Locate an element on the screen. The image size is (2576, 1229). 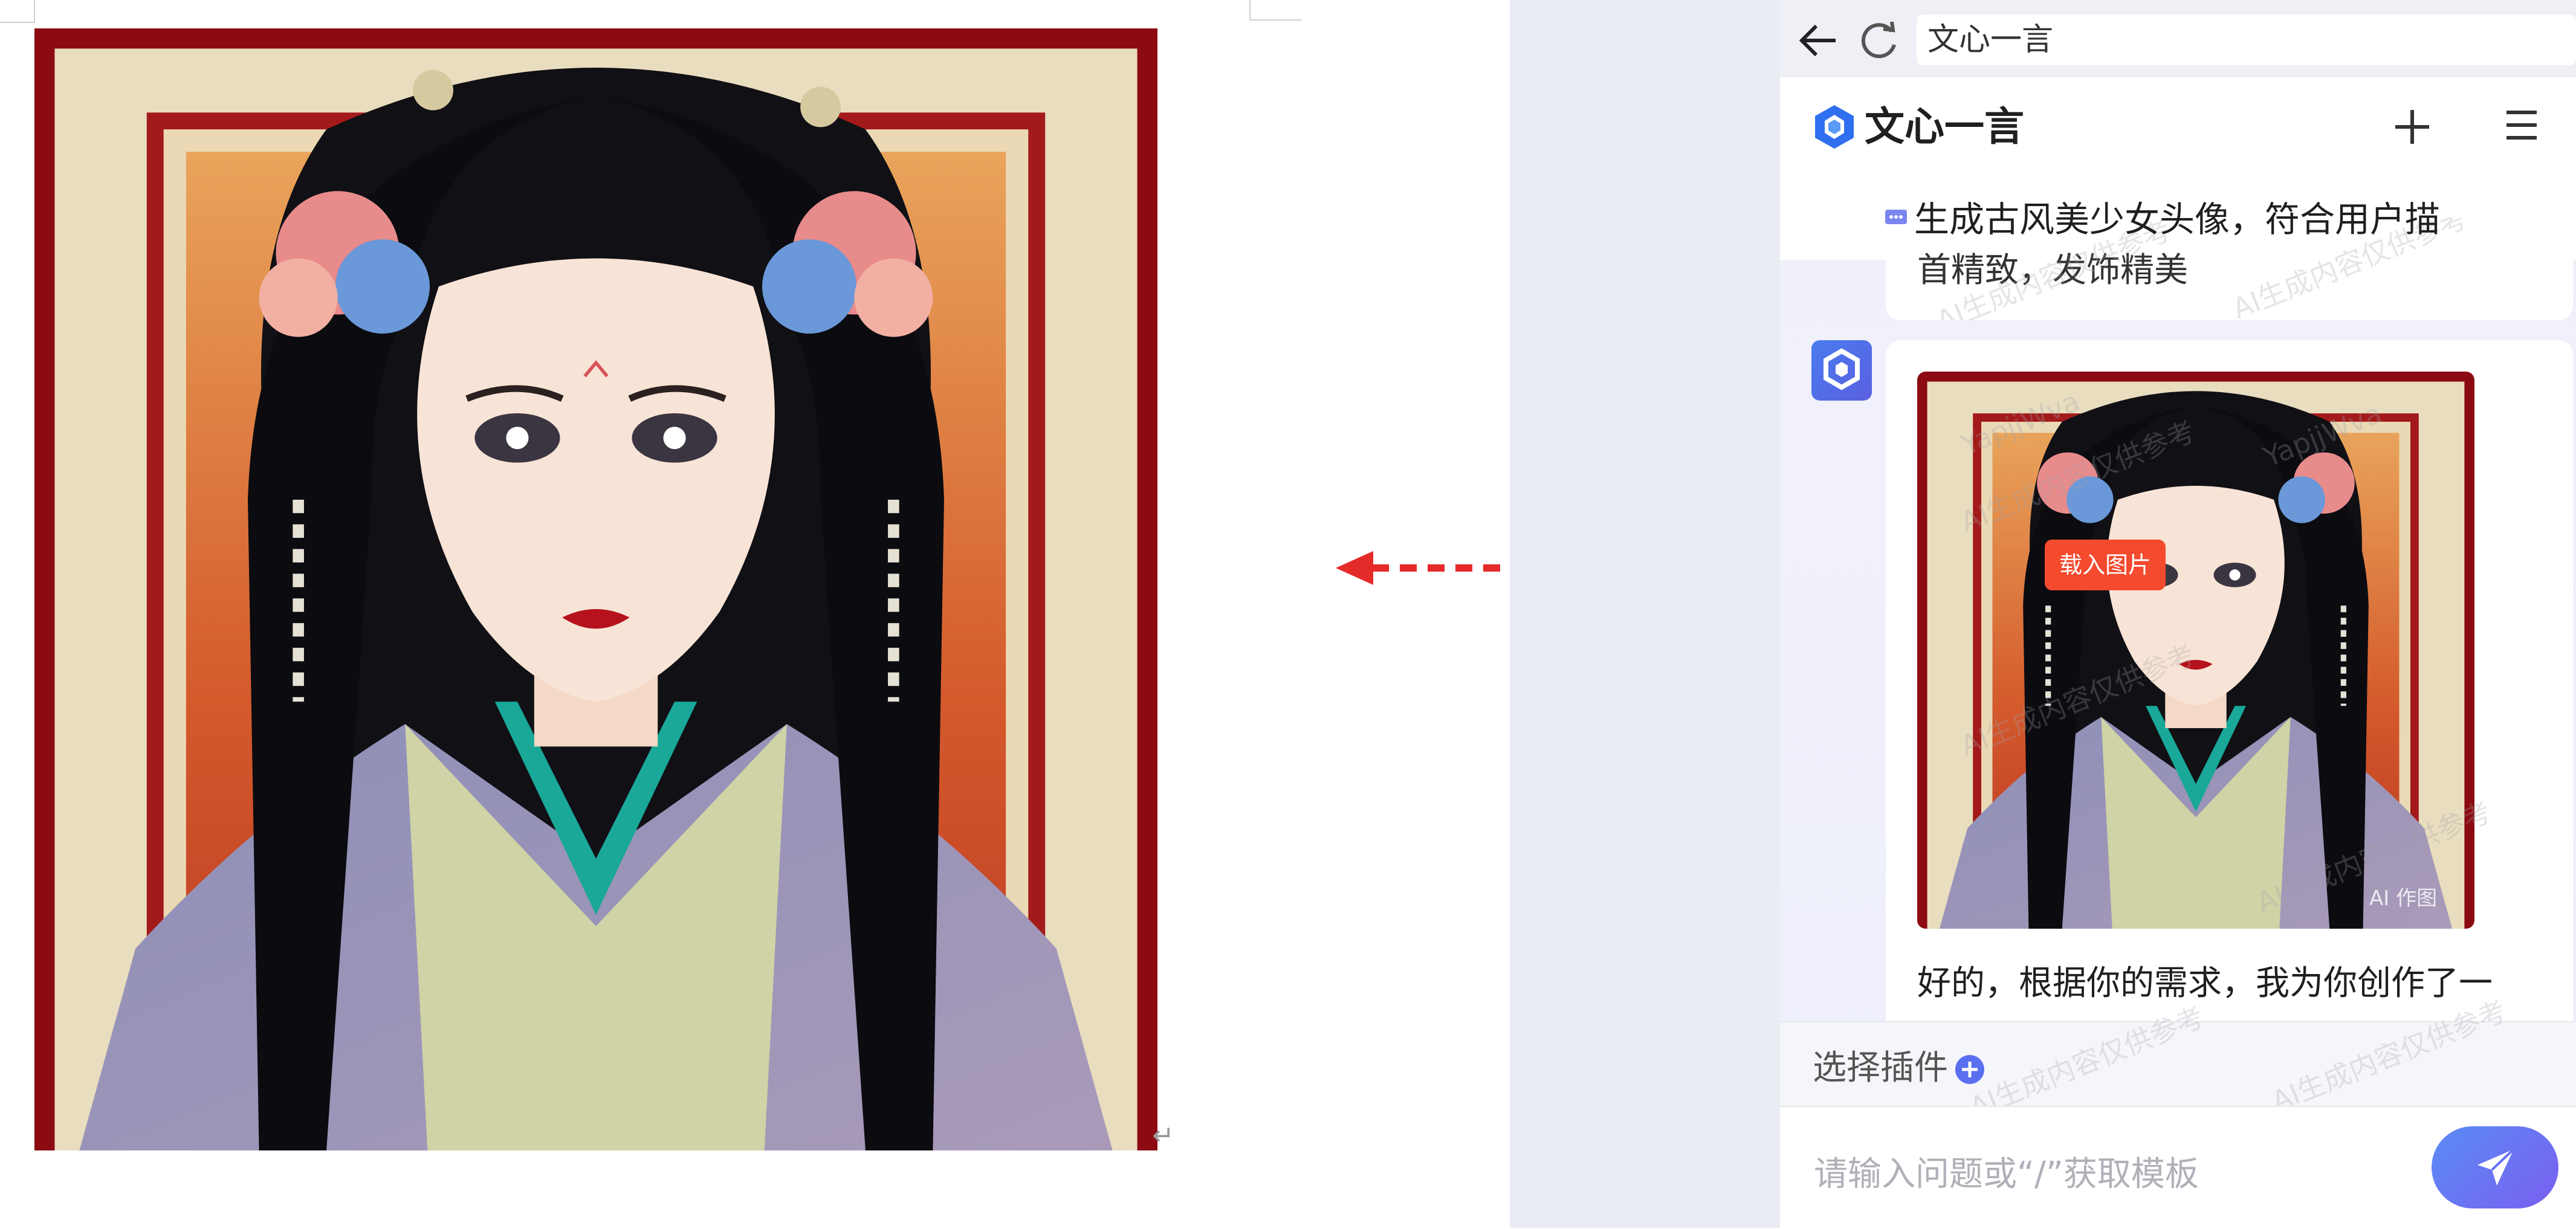
chat-bubble-icon is located at coordinates (1896, 217).